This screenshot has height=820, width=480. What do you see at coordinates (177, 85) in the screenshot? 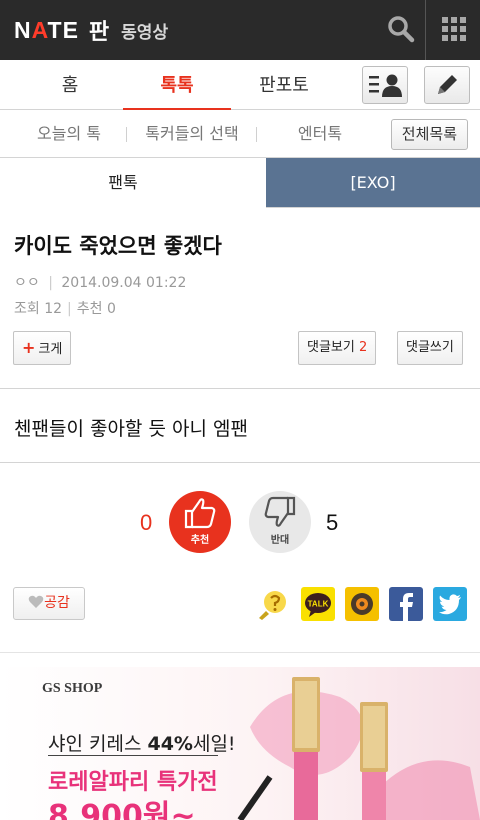
I see `tab-toktok: 톡톡` at bounding box center [177, 85].